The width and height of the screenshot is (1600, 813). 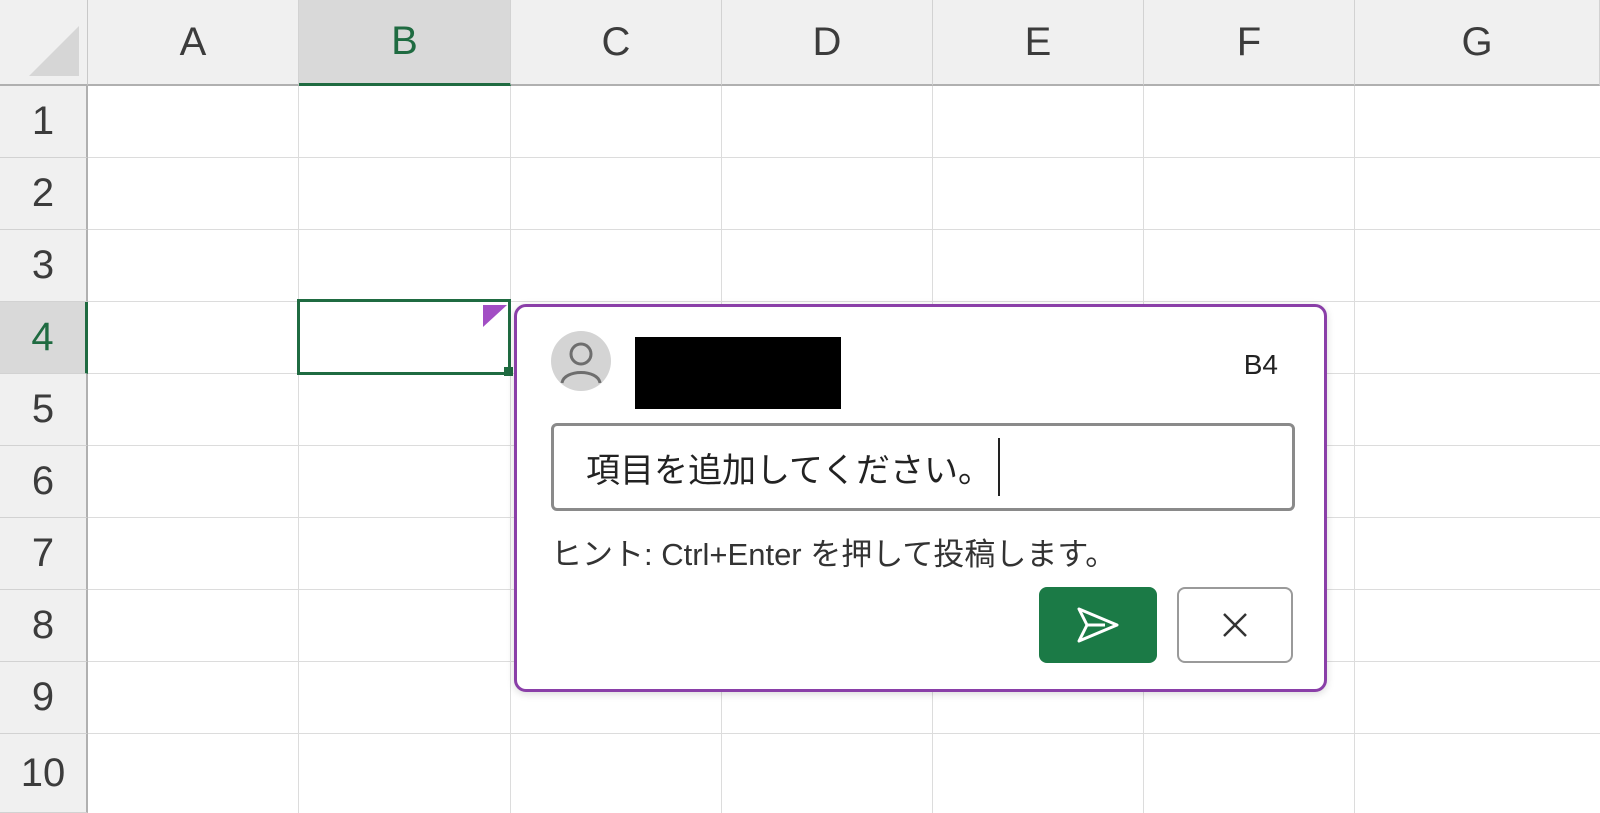 What do you see at coordinates (827, 43) in the screenshot?
I see `column-header-d: D` at bounding box center [827, 43].